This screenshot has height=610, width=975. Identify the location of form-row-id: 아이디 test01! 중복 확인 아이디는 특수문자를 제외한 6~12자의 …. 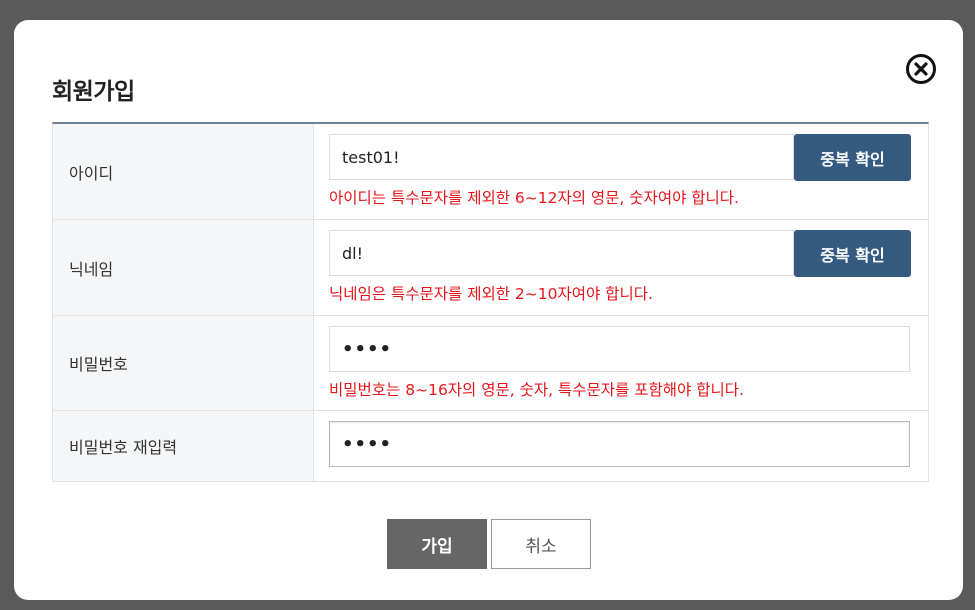
(490, 172).